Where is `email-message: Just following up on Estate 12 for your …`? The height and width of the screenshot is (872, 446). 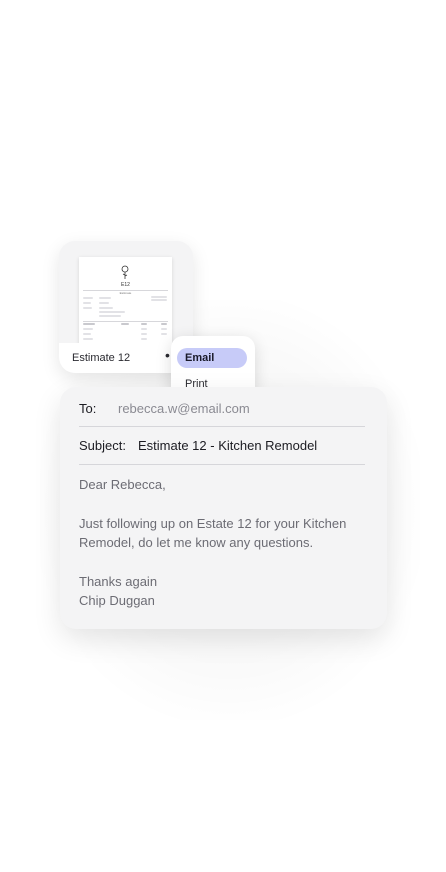
email-message: Just following up on Estate 12 for your … is located at coordinates (224, 533).